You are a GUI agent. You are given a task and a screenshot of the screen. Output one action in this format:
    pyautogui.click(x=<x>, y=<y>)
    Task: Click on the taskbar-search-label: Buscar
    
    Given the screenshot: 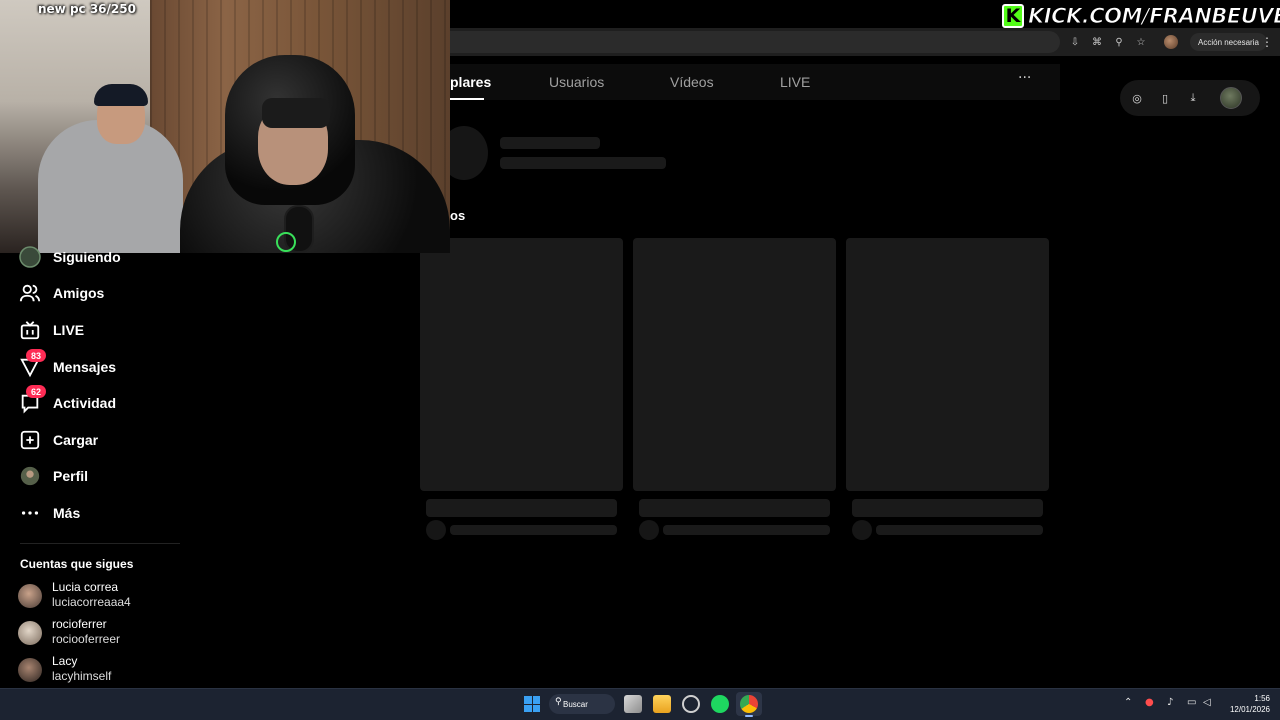 What is the action you would take?
    pyautogui.click(x=575, y=704)
    